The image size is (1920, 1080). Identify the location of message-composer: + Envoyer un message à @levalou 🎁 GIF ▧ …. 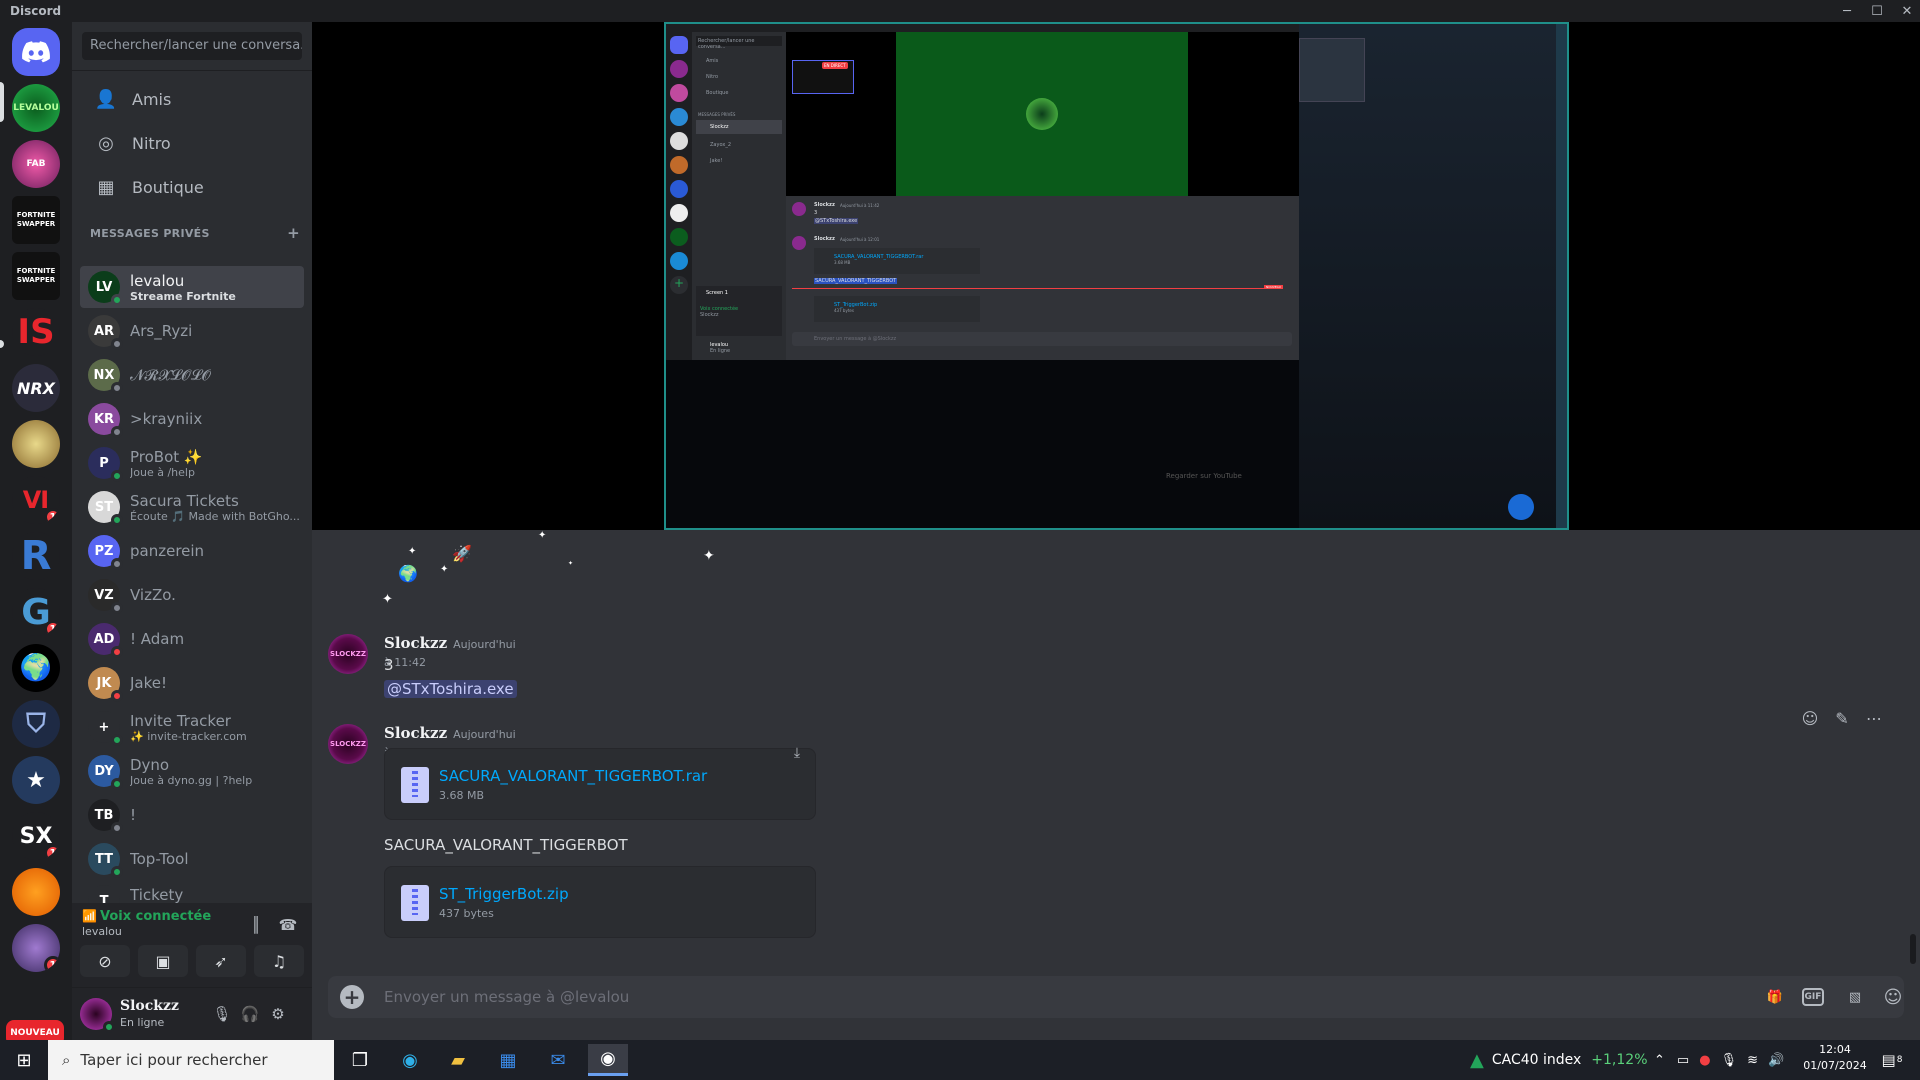
(1116, 997).